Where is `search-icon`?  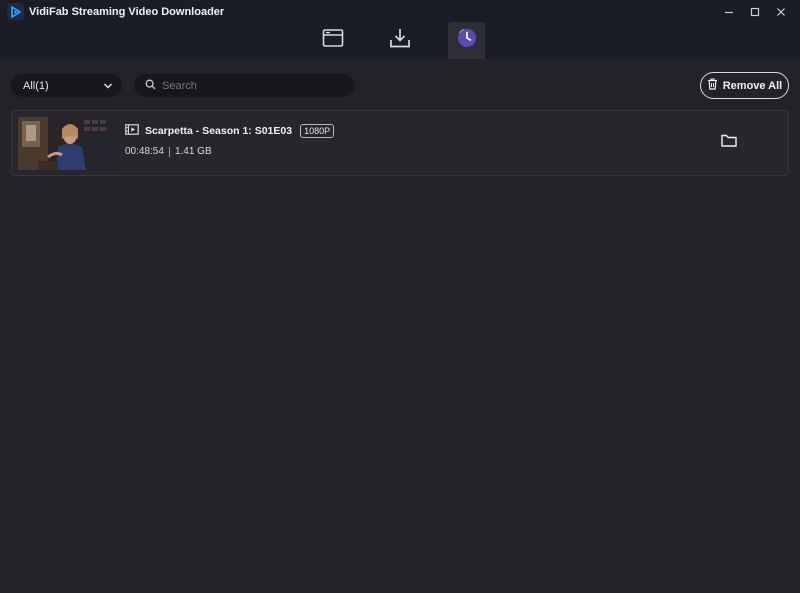 search-icon is located at coordinates (150, 86).